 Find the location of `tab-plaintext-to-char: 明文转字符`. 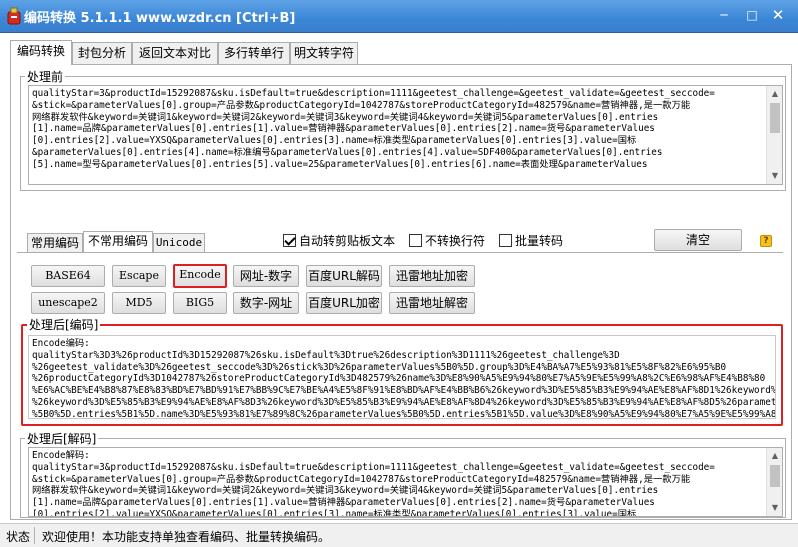

tab-plaintext-to-char: 明文转字符 is located at coordinates (324, 53).